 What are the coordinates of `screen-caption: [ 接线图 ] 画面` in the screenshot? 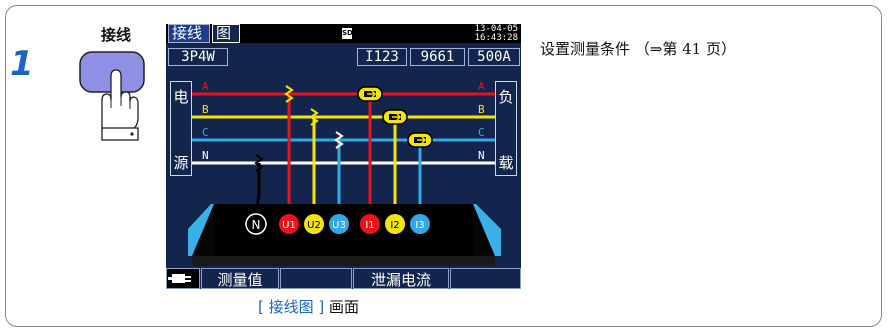 It's located at (308, 306).